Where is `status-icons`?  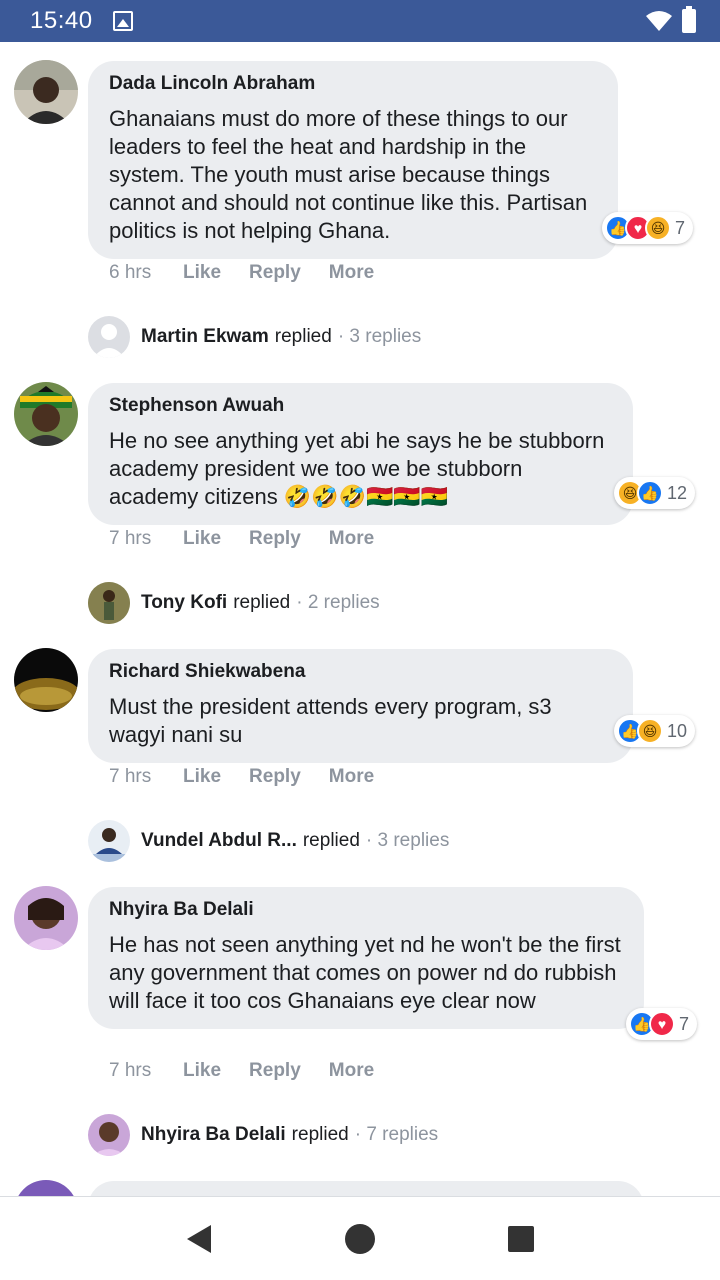
status-icons is located at coordinates (671, 19).